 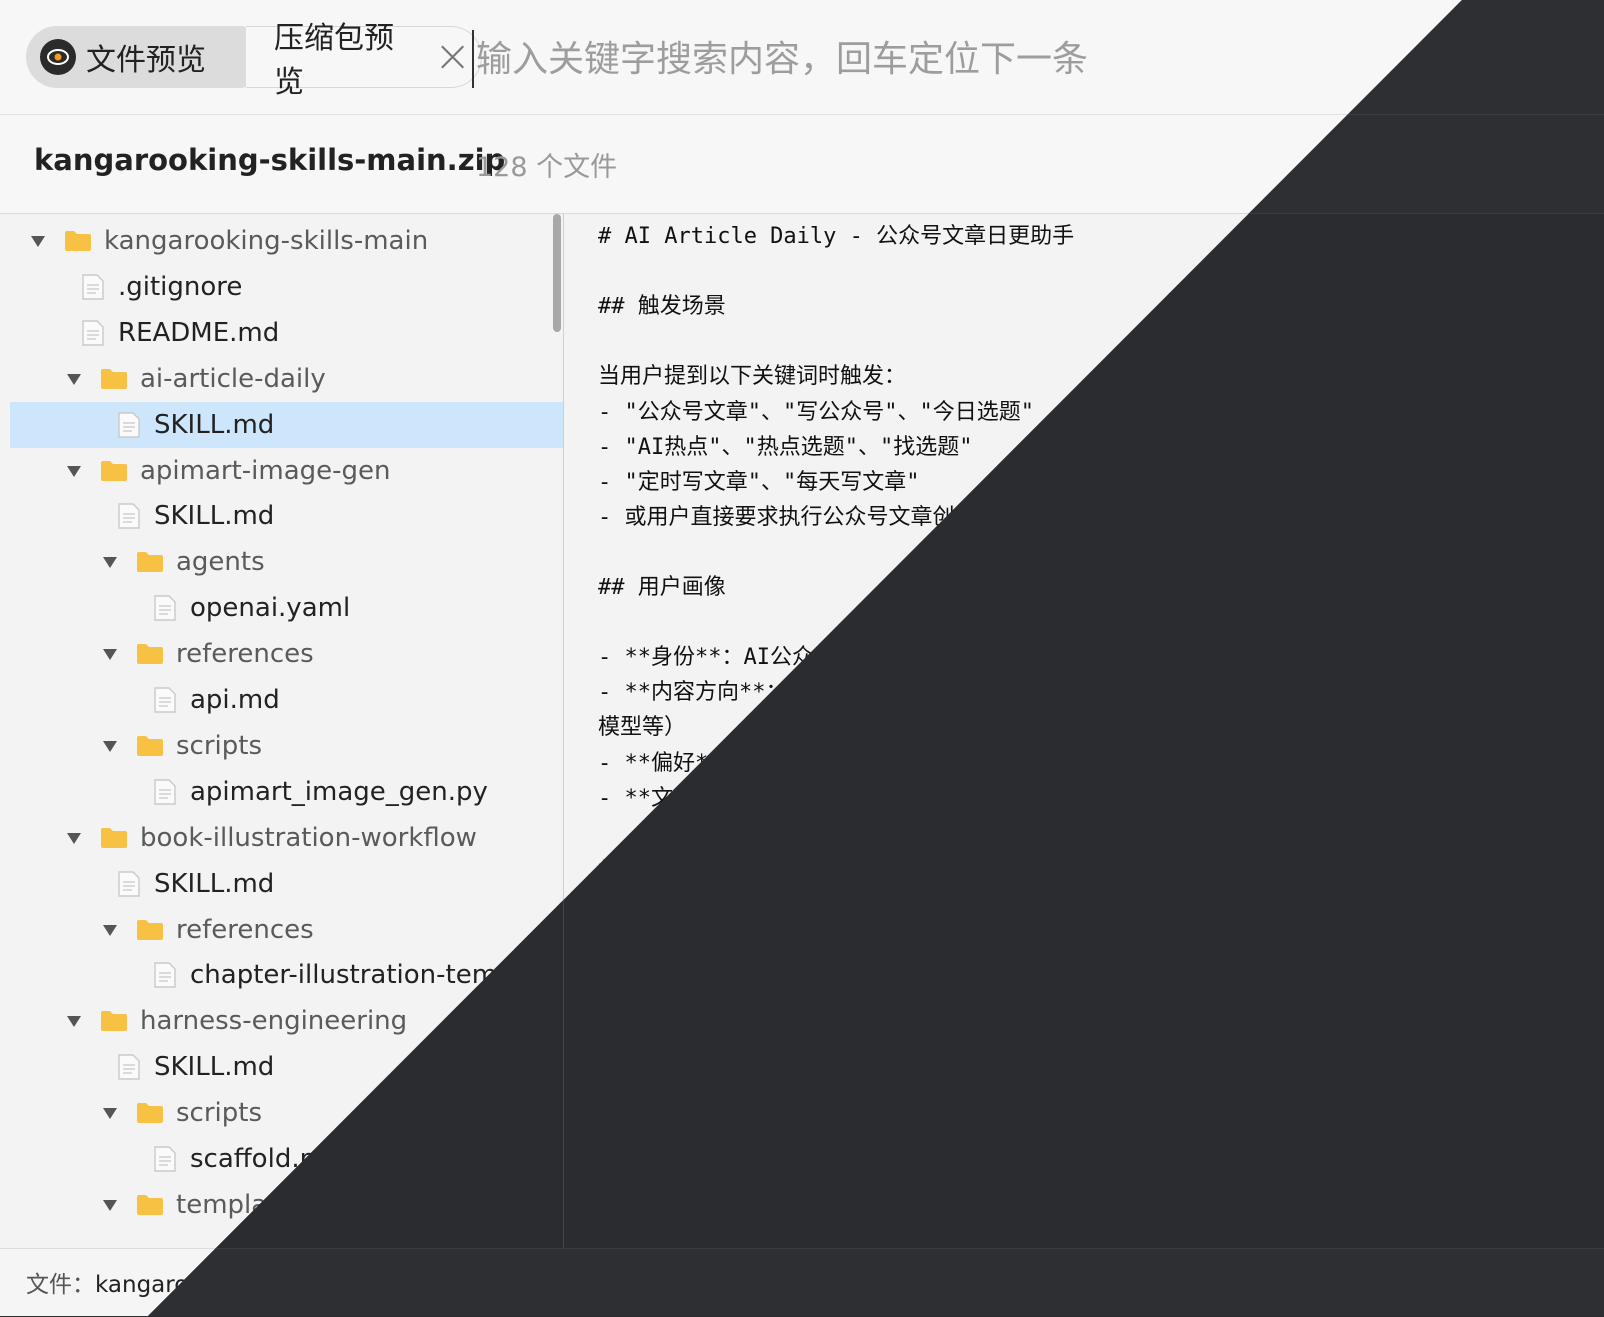 I want to click on tree-item-label: apimart-image-gen, so click(x=265, y=470).